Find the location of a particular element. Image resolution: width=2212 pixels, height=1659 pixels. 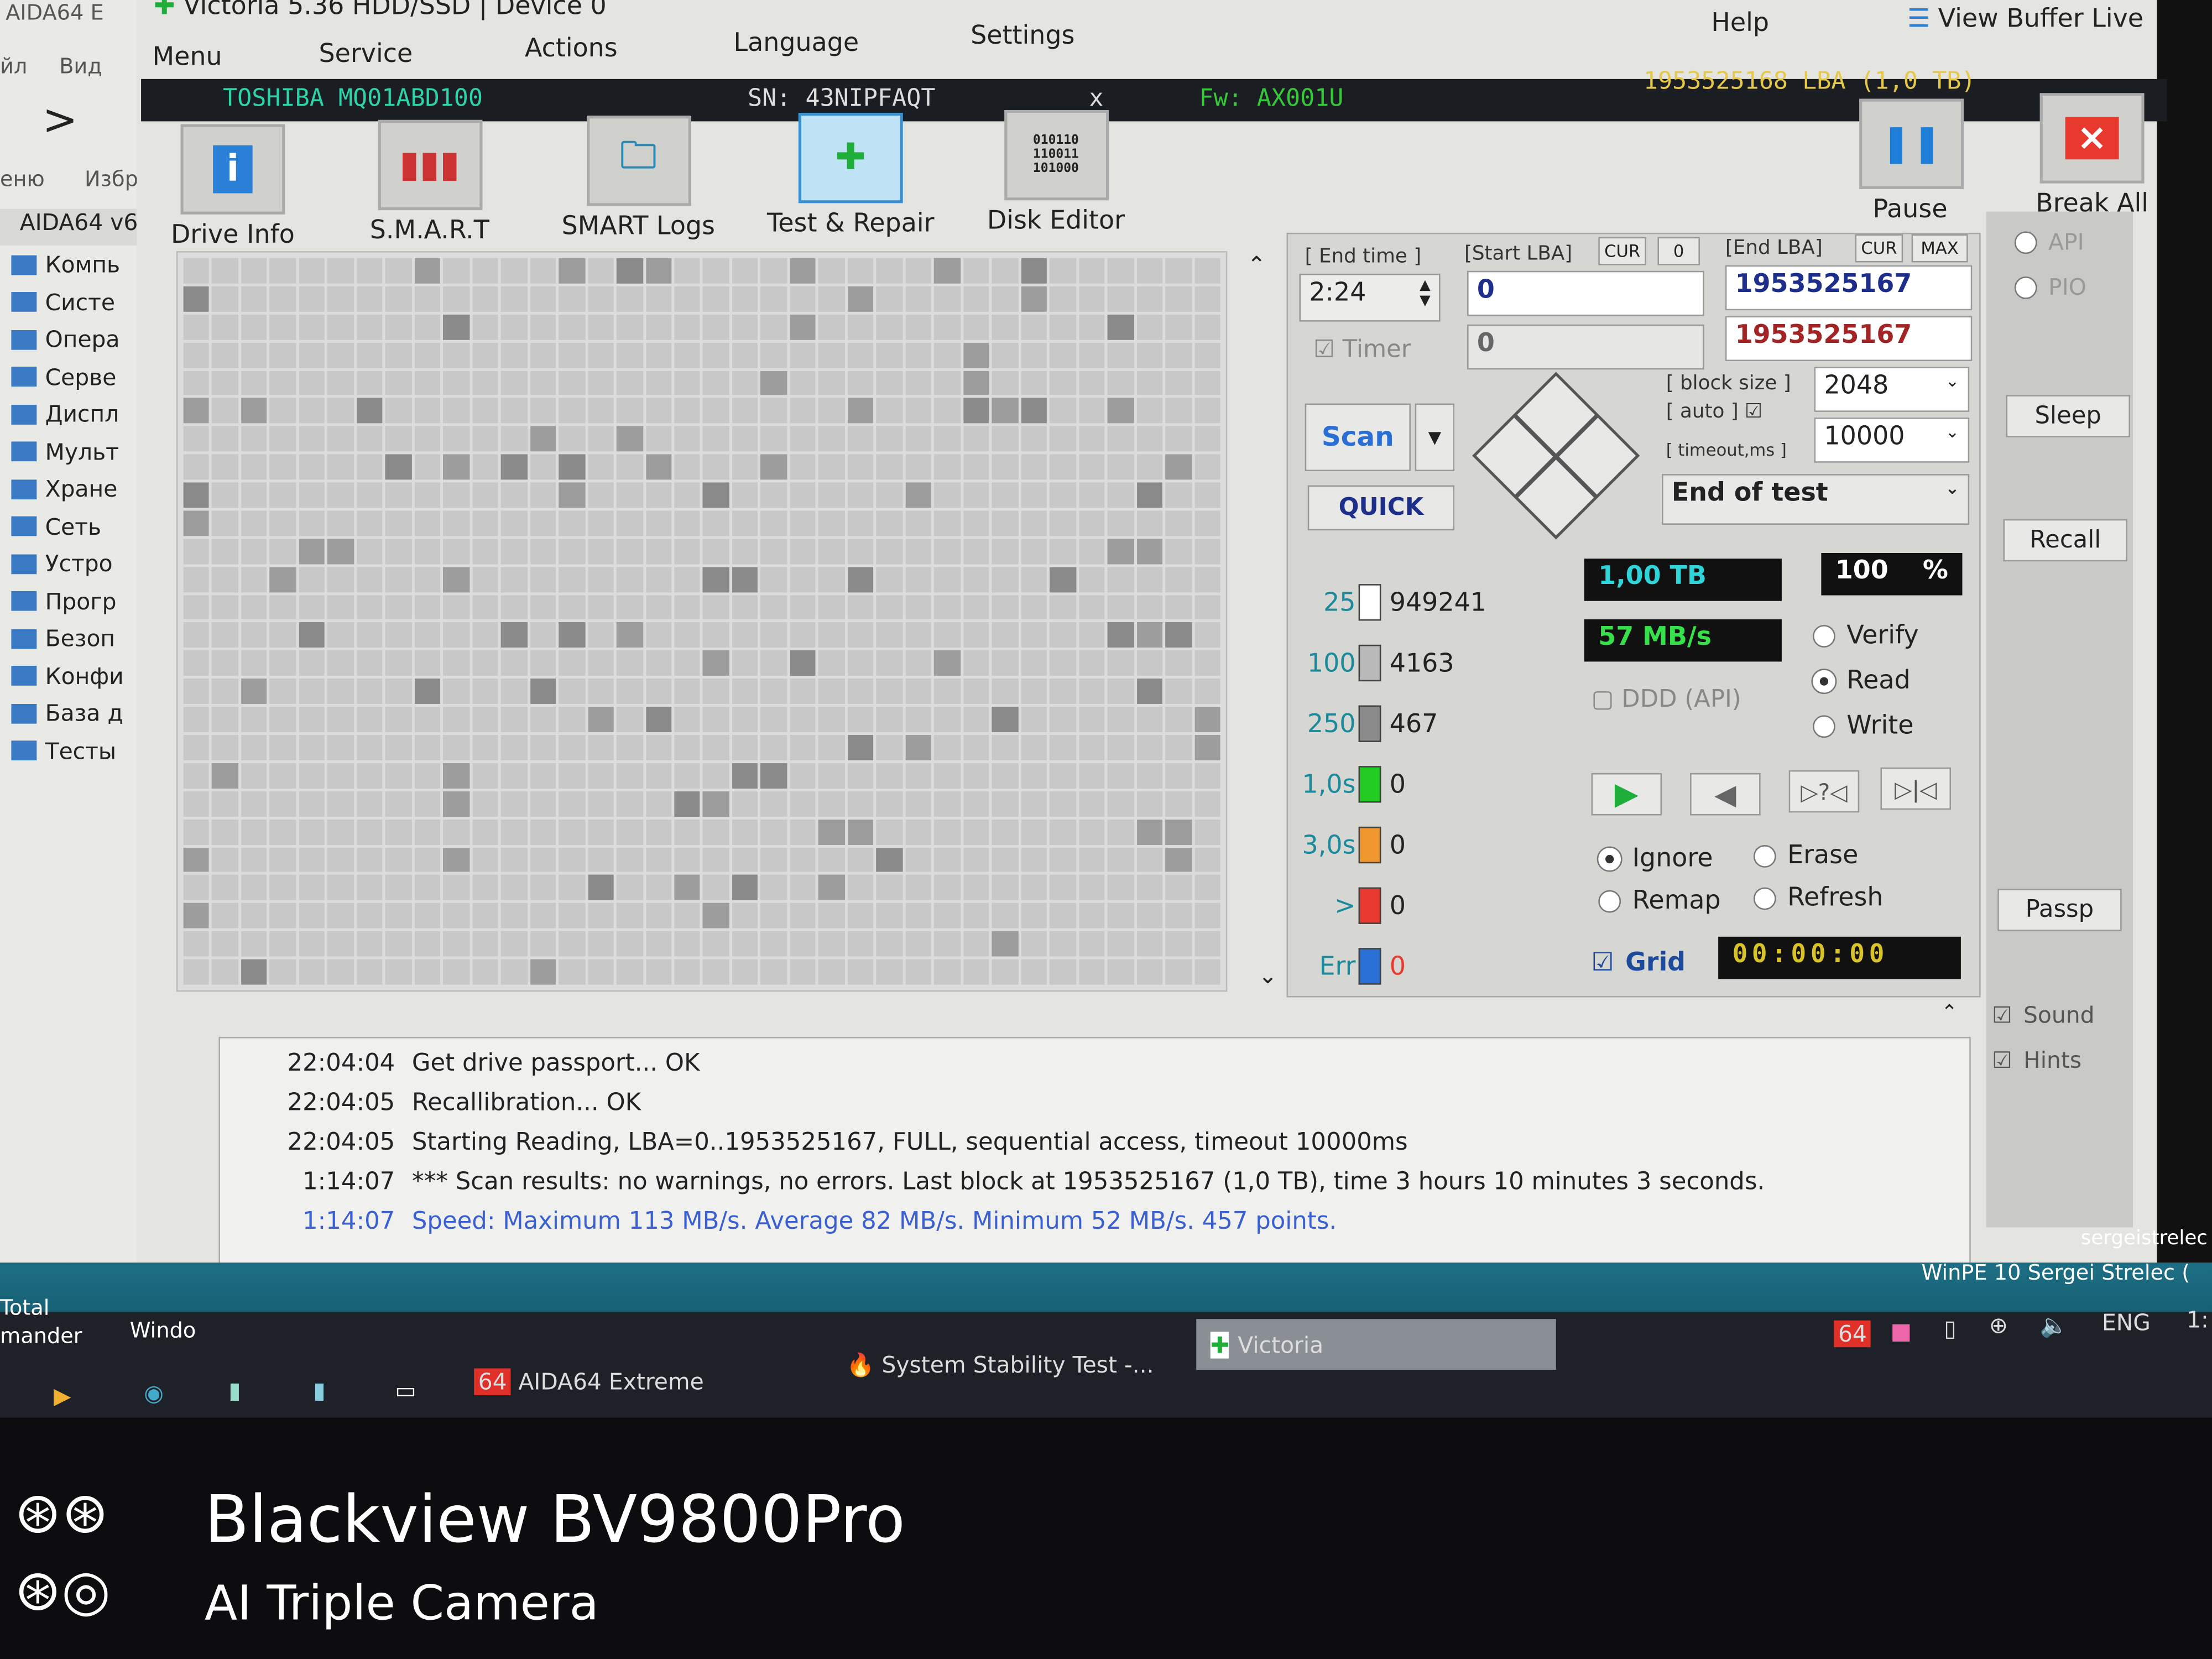

console-icon: ▭ is located at coordinates (406, 1391).